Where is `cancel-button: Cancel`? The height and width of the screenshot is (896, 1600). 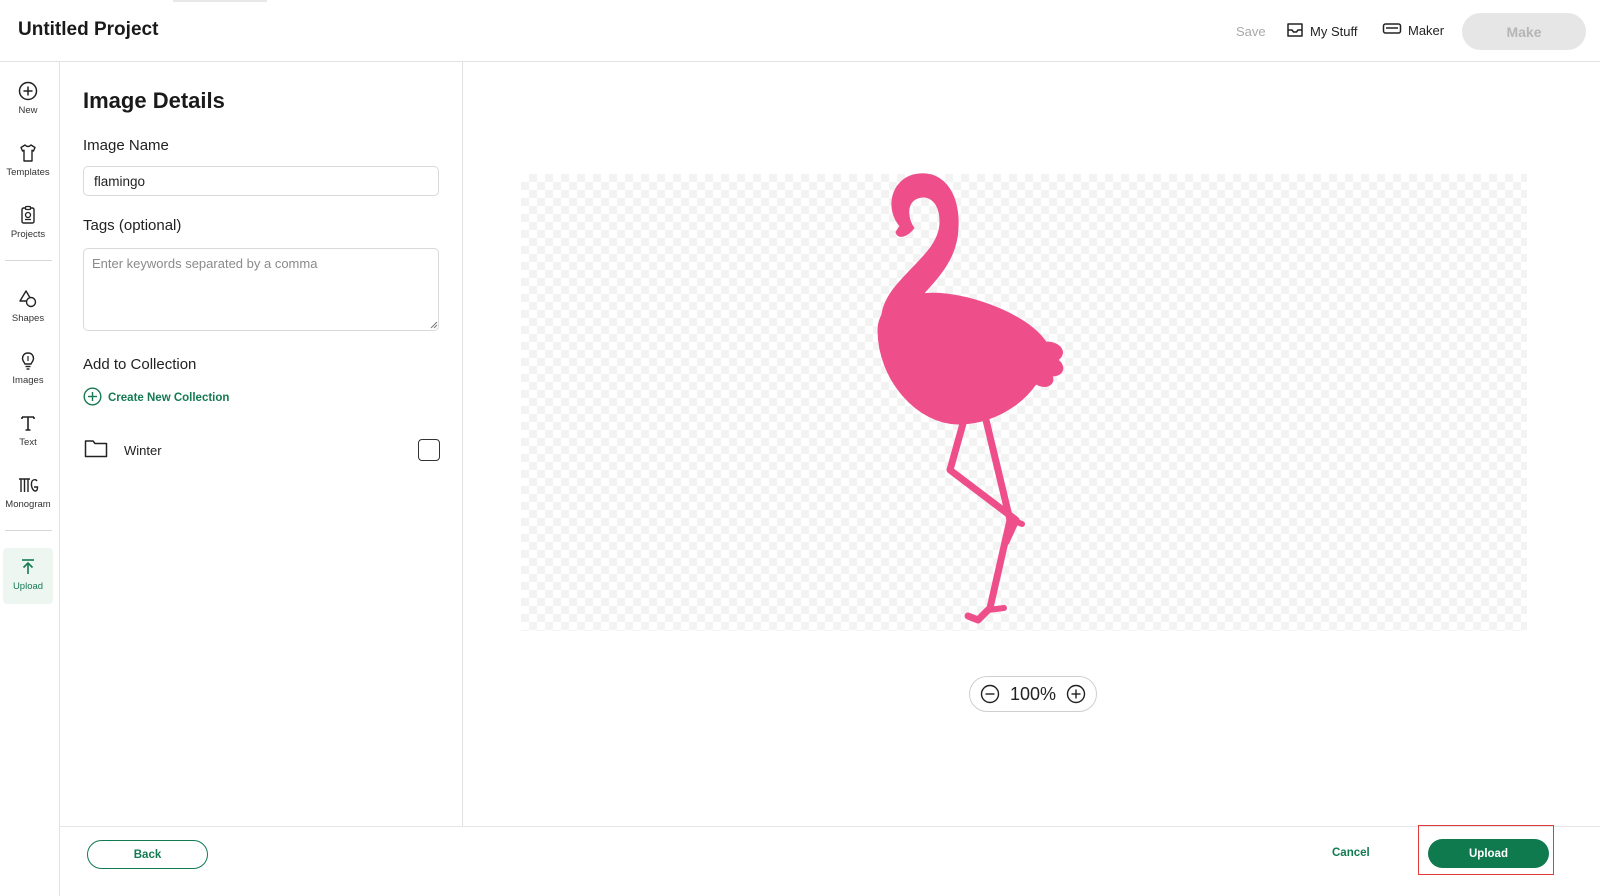 cancel-button: Cancel is located at coordinates (1351, 853).